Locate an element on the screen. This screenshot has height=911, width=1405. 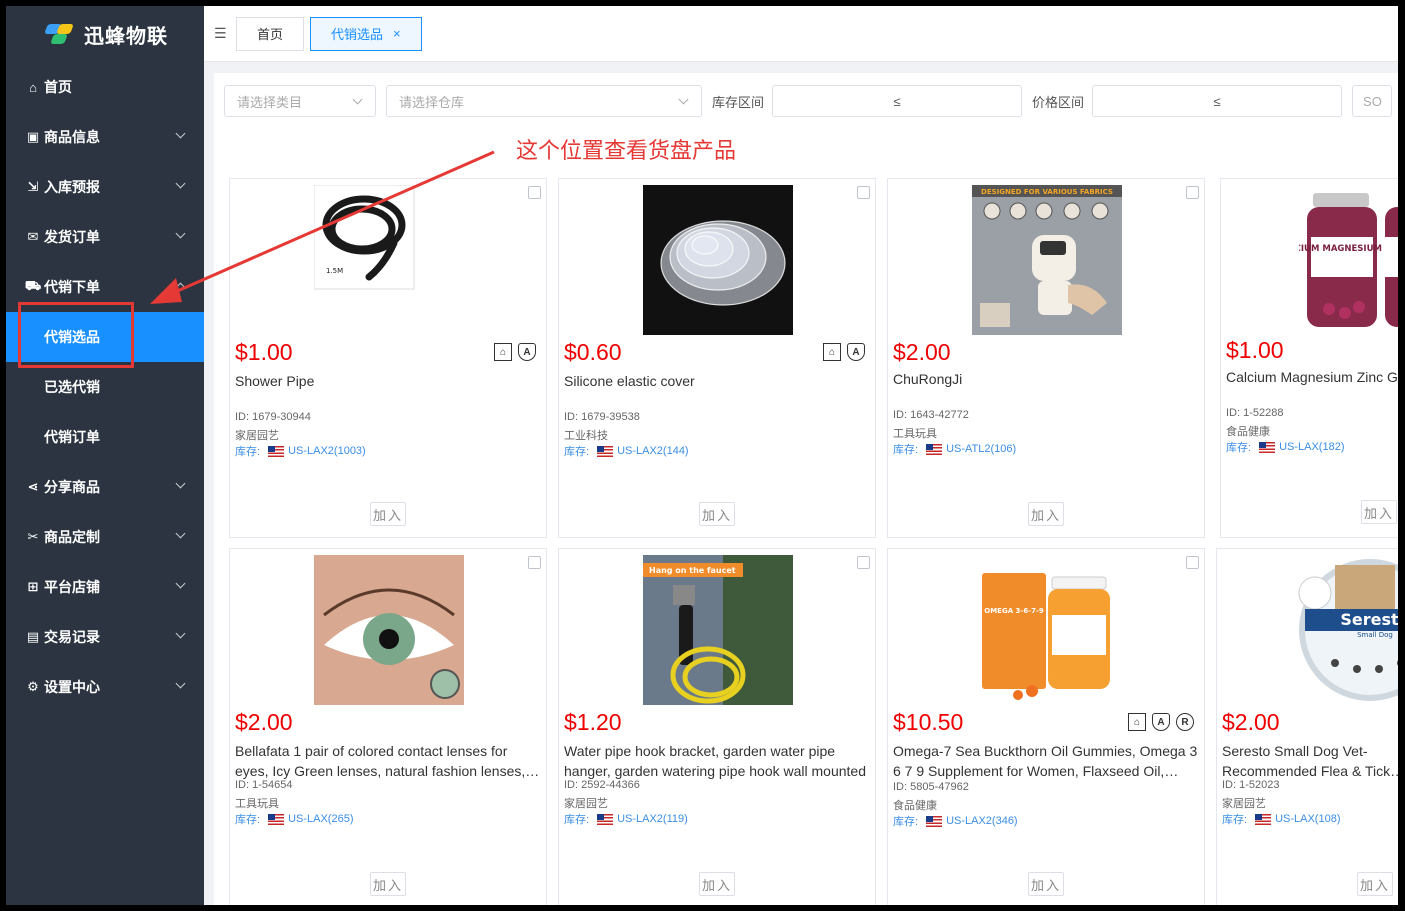
product-stock: 库存: US-LAX(108) is located at coordinates (1281, 819).